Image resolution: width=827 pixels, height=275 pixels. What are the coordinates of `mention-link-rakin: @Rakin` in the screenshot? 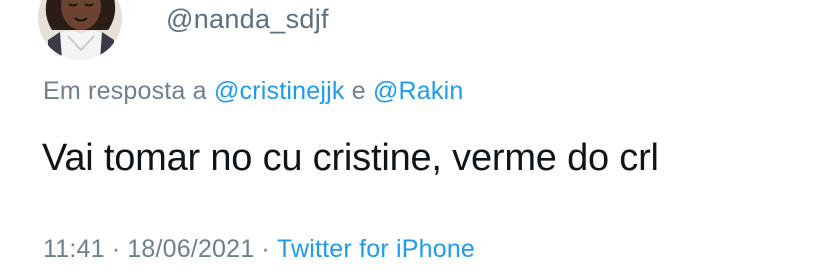 It's located at (418, 91).